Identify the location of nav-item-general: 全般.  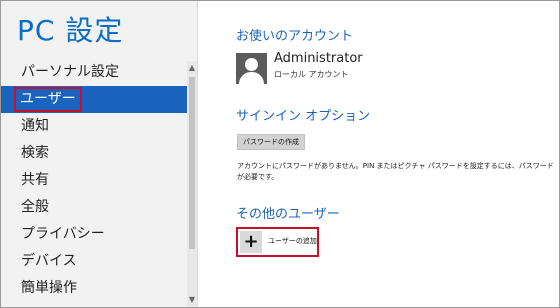
(94, 207).